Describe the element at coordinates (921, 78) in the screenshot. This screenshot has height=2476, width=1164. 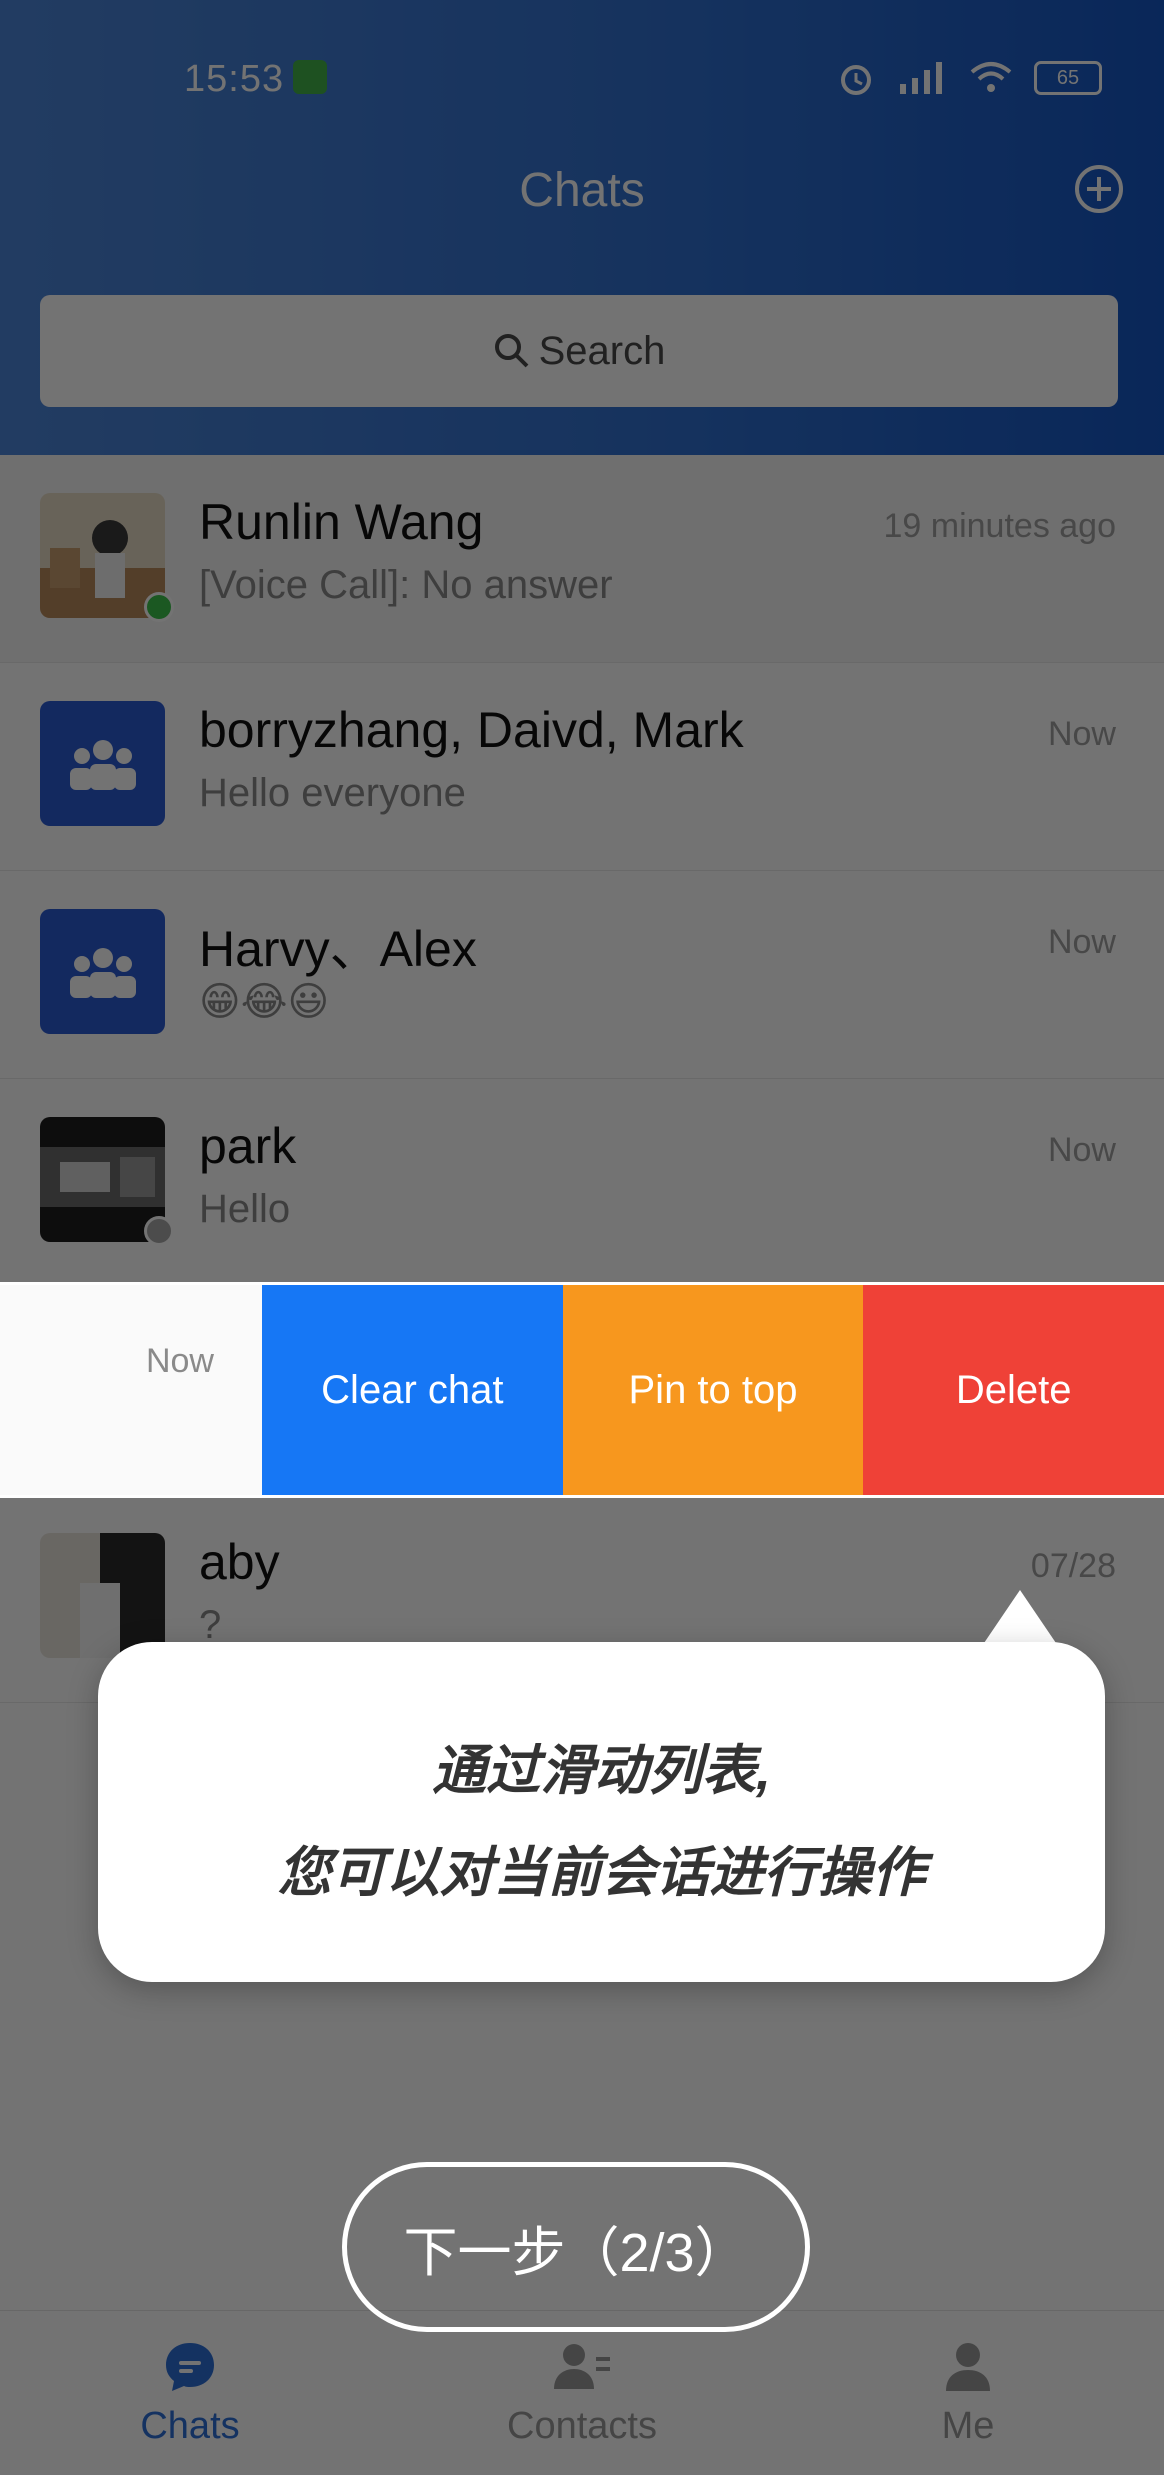
I see `signal-icon` at that location.